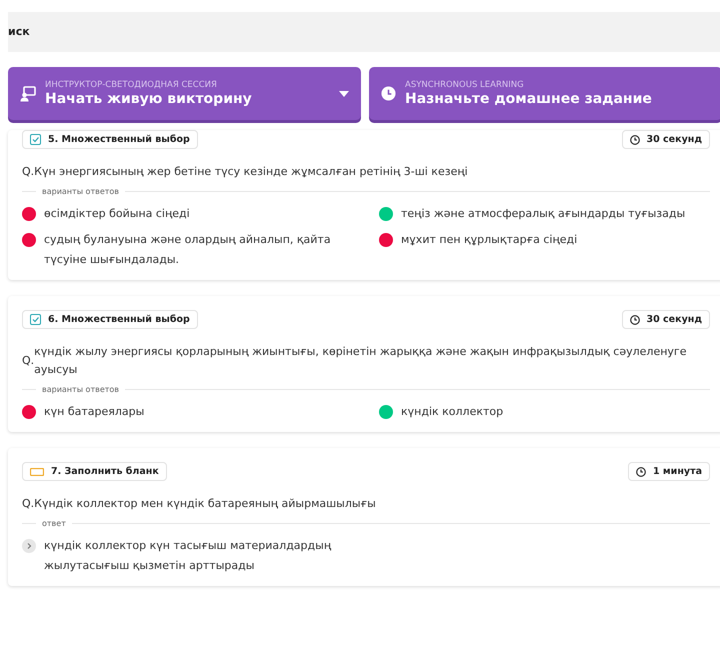 Image resolution: width=720 pixels, height=671 pixels. I want to click on question-type-badge: 7. Заполнить бланк, so click(94, 471).